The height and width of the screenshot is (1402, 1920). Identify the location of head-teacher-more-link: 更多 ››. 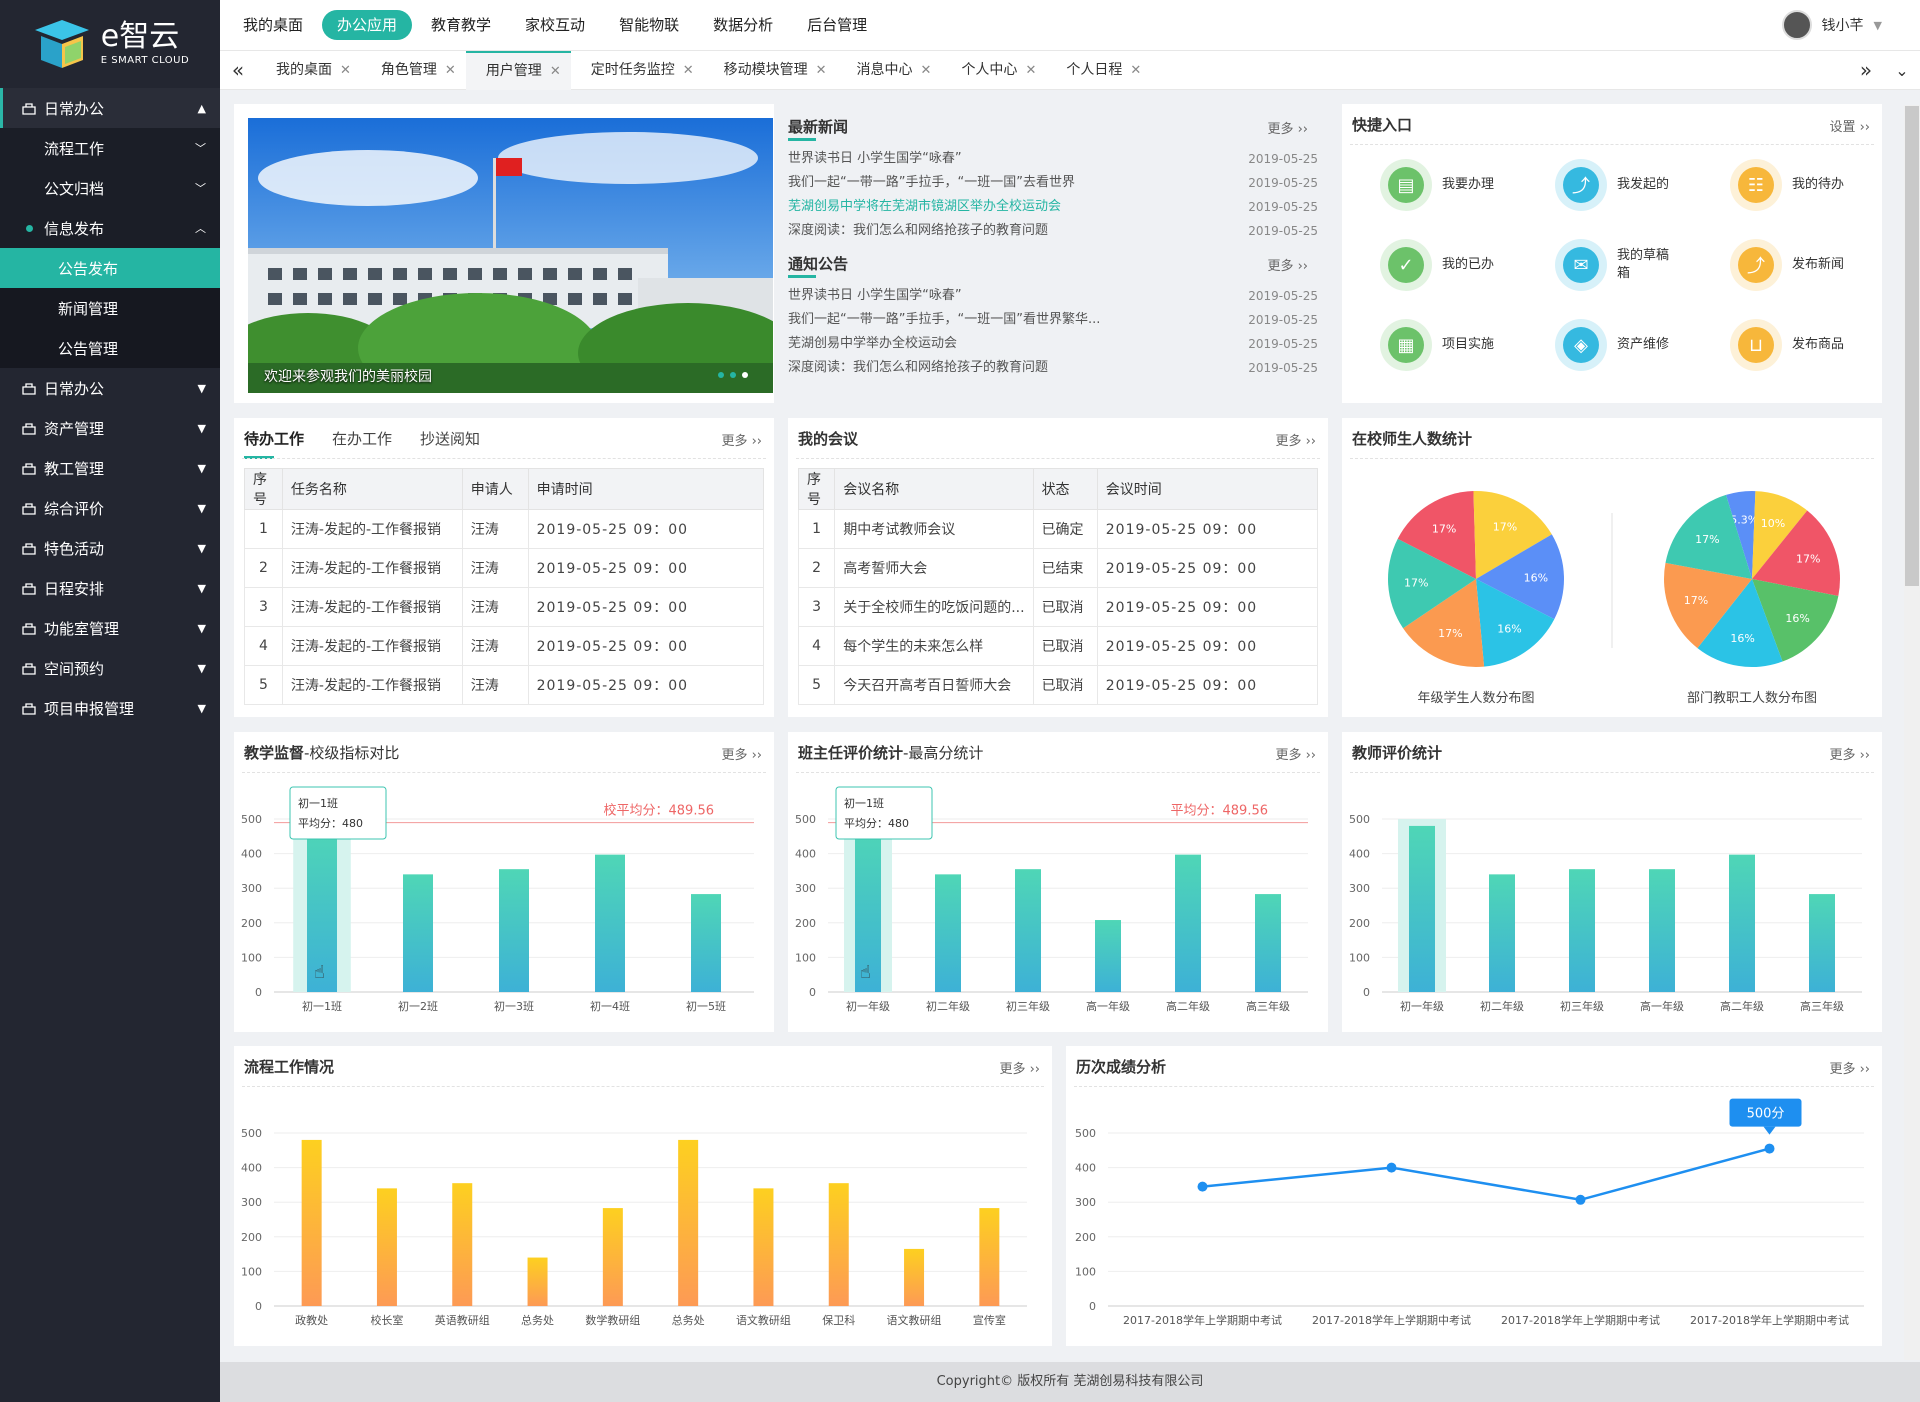
(1295, 753).